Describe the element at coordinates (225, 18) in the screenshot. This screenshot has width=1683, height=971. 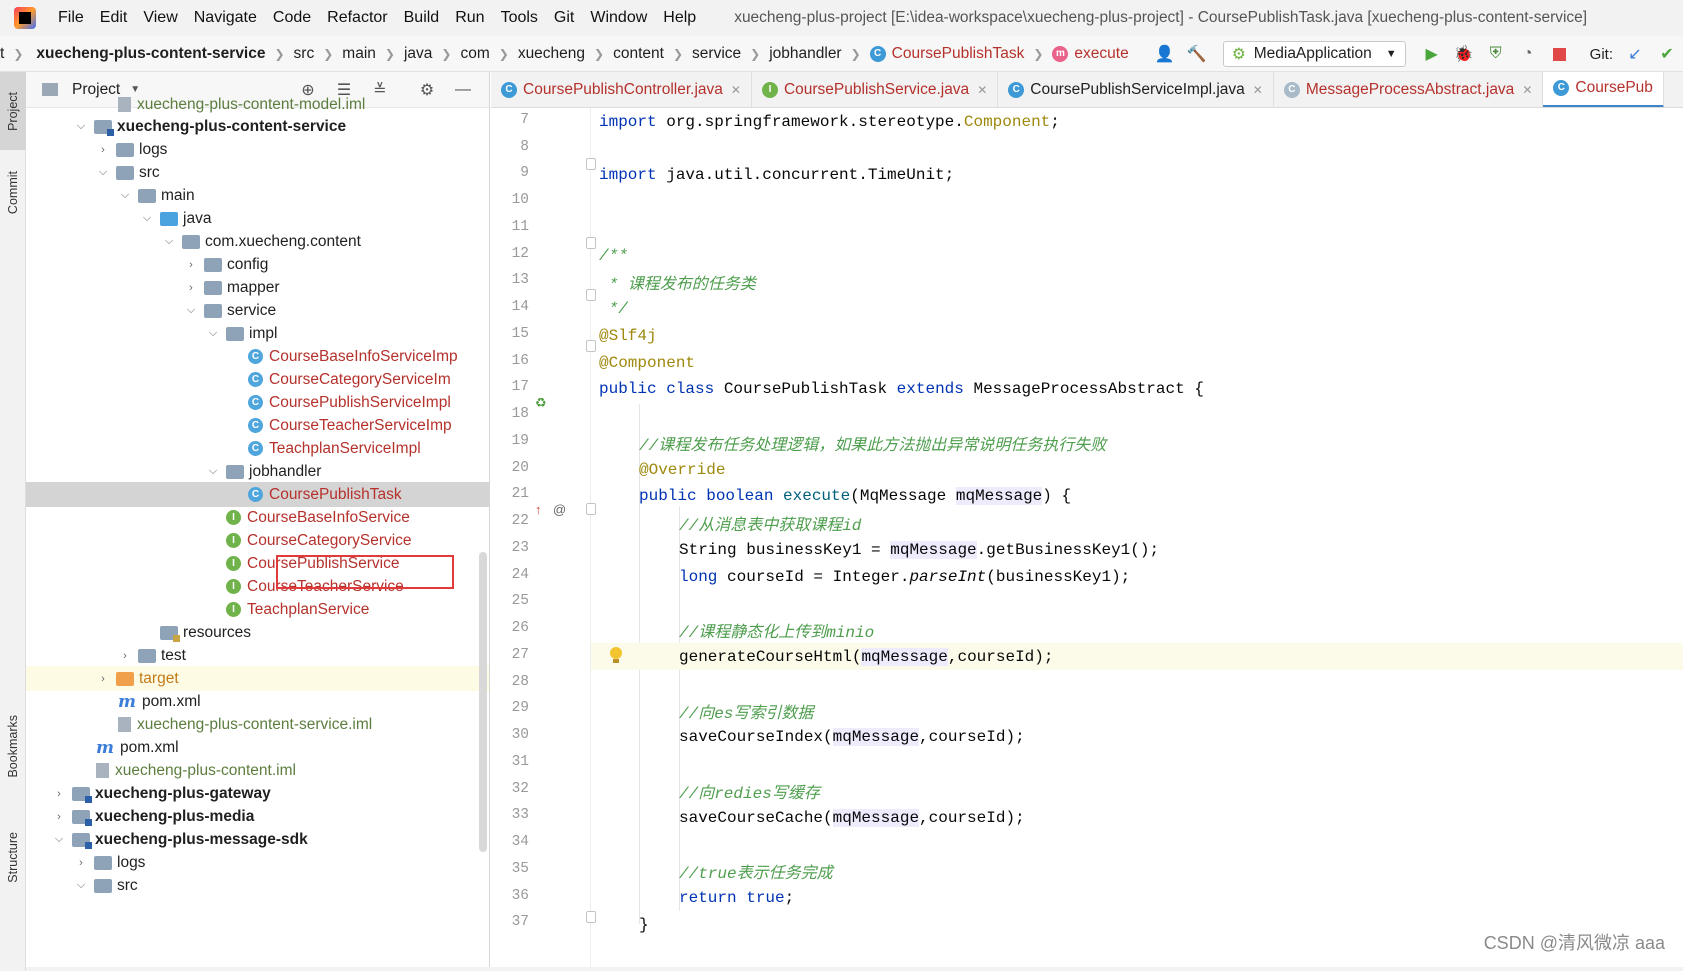
I see `menu-navigate: Navigate` at that location.